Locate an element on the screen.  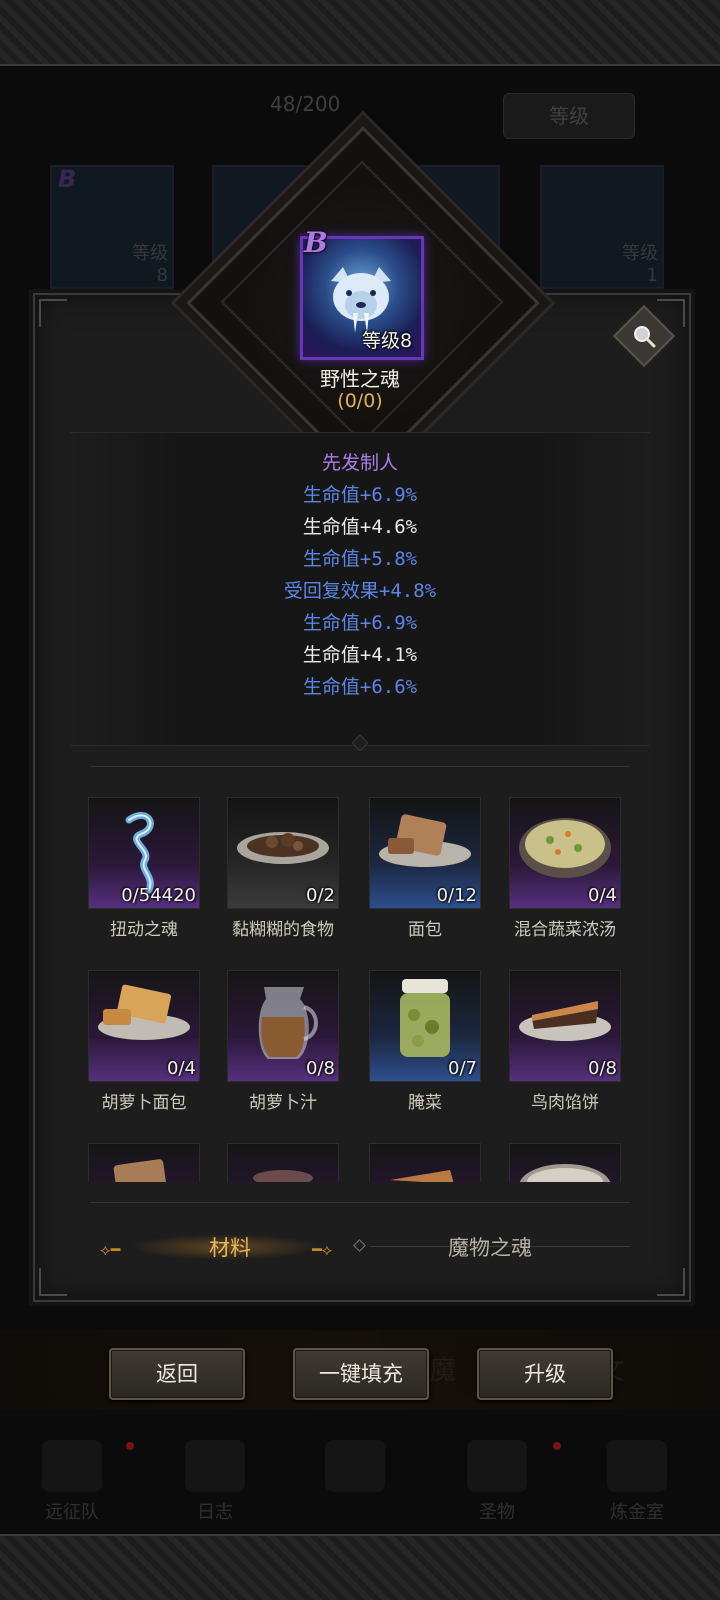
bread-icon is located at coordinates (140, 1170).